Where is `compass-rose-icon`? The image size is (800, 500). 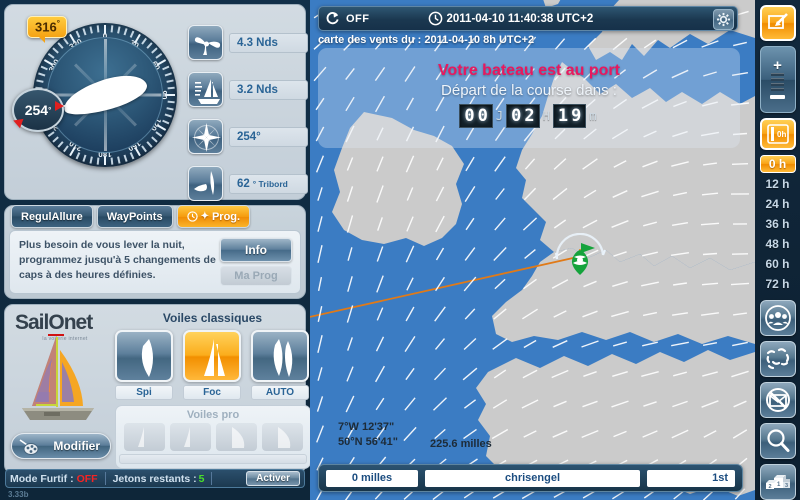
compass-rose-icon is located at coordinates (205, 136).